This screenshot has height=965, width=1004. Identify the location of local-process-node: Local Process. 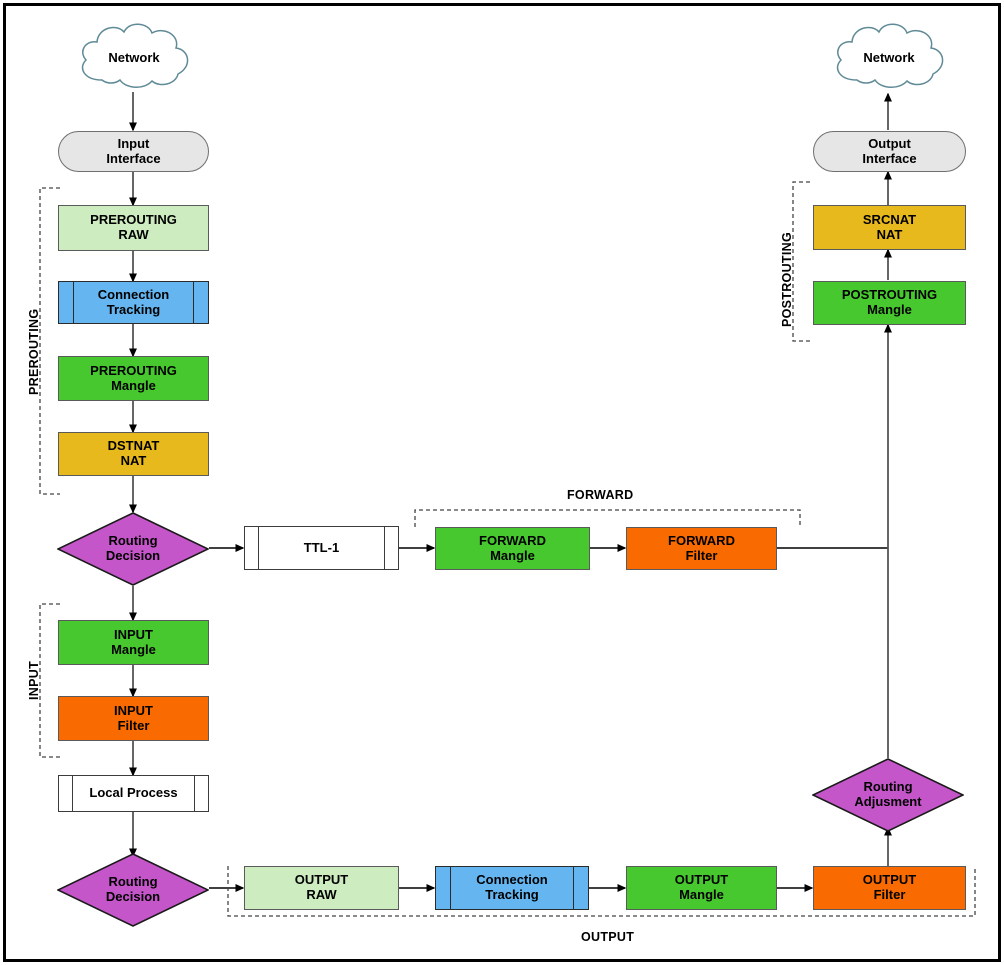
(133, 793).